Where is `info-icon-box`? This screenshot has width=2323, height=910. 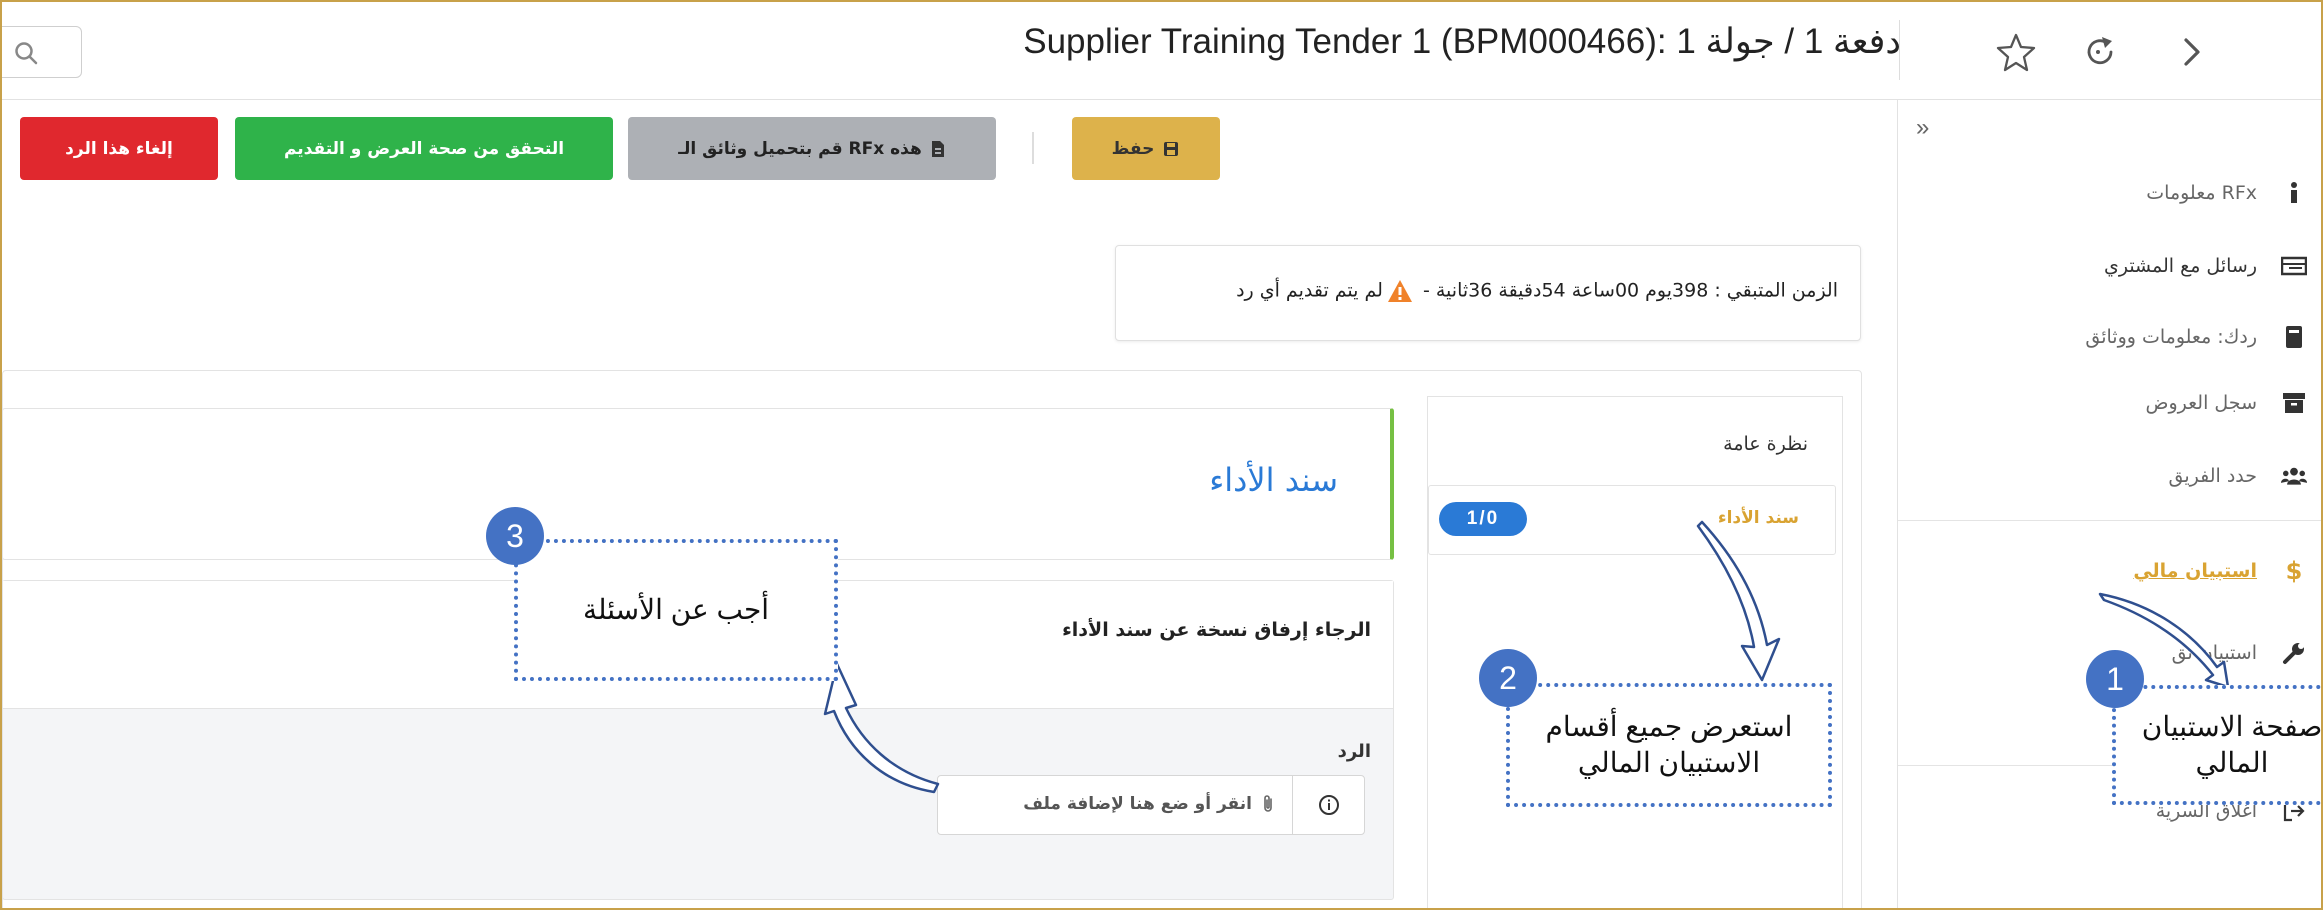
info-icon-box is located at coordinates (1328, 805).